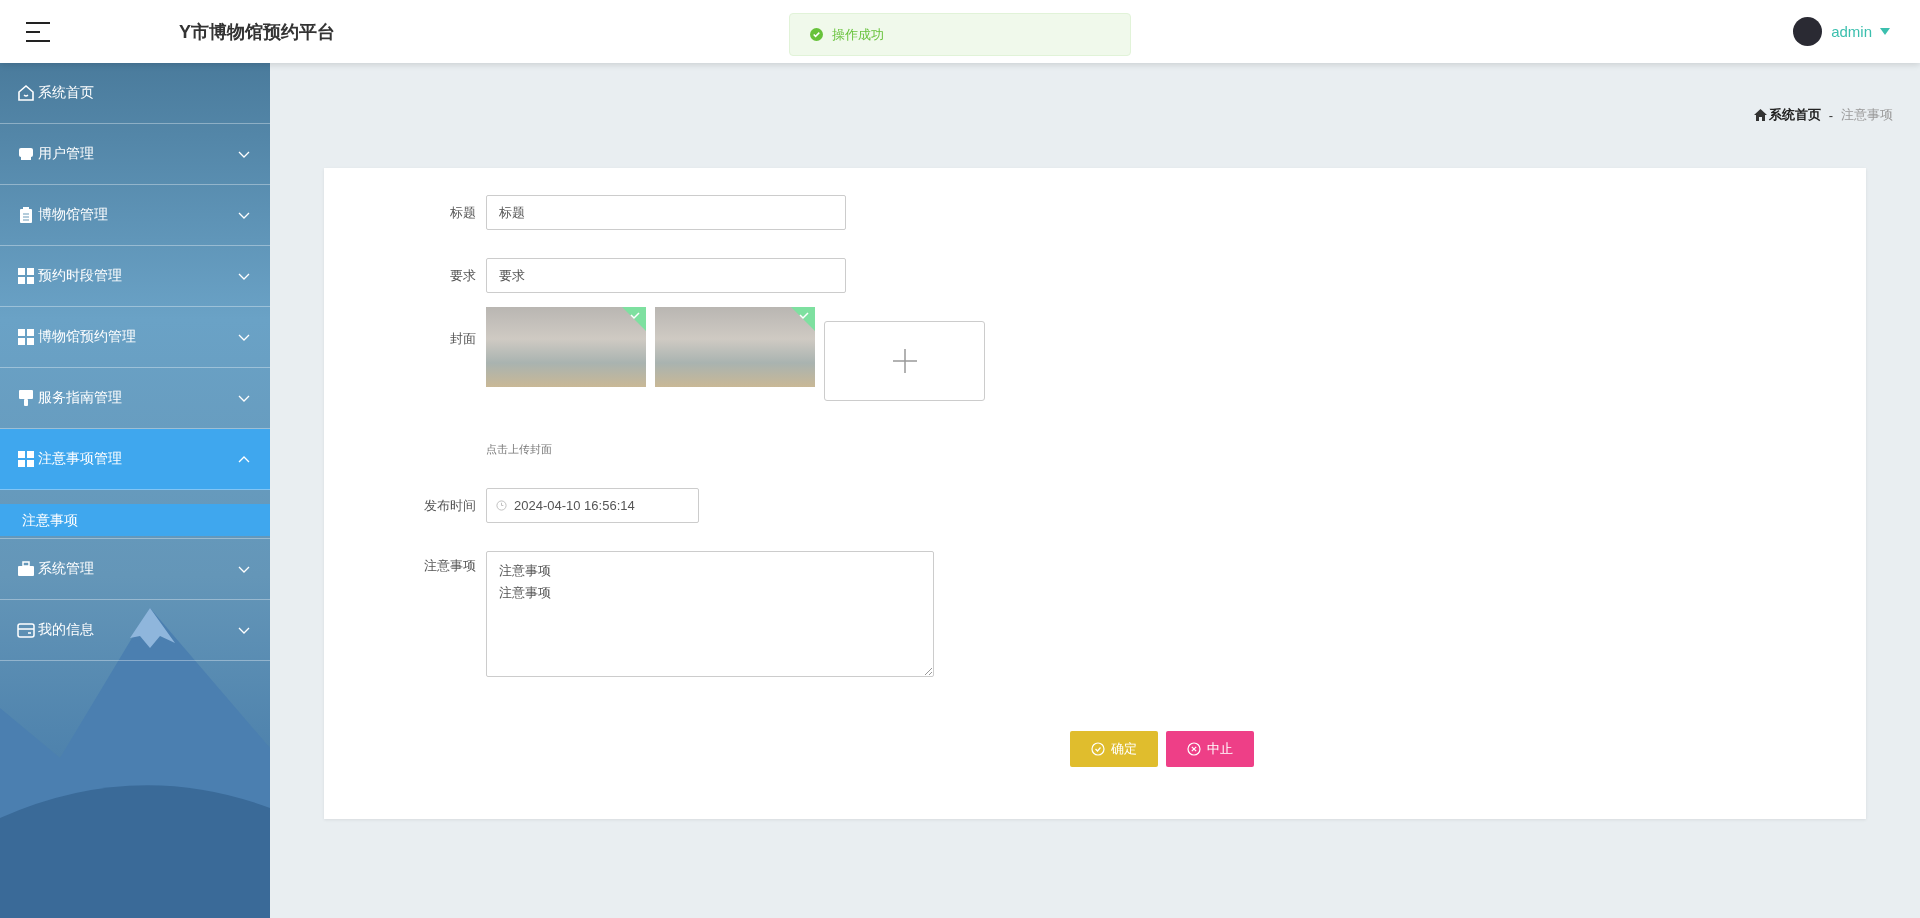  Describe the element at coordinates (450, 506) in the screenshot. I see `field-label: 发布时间` at that location.